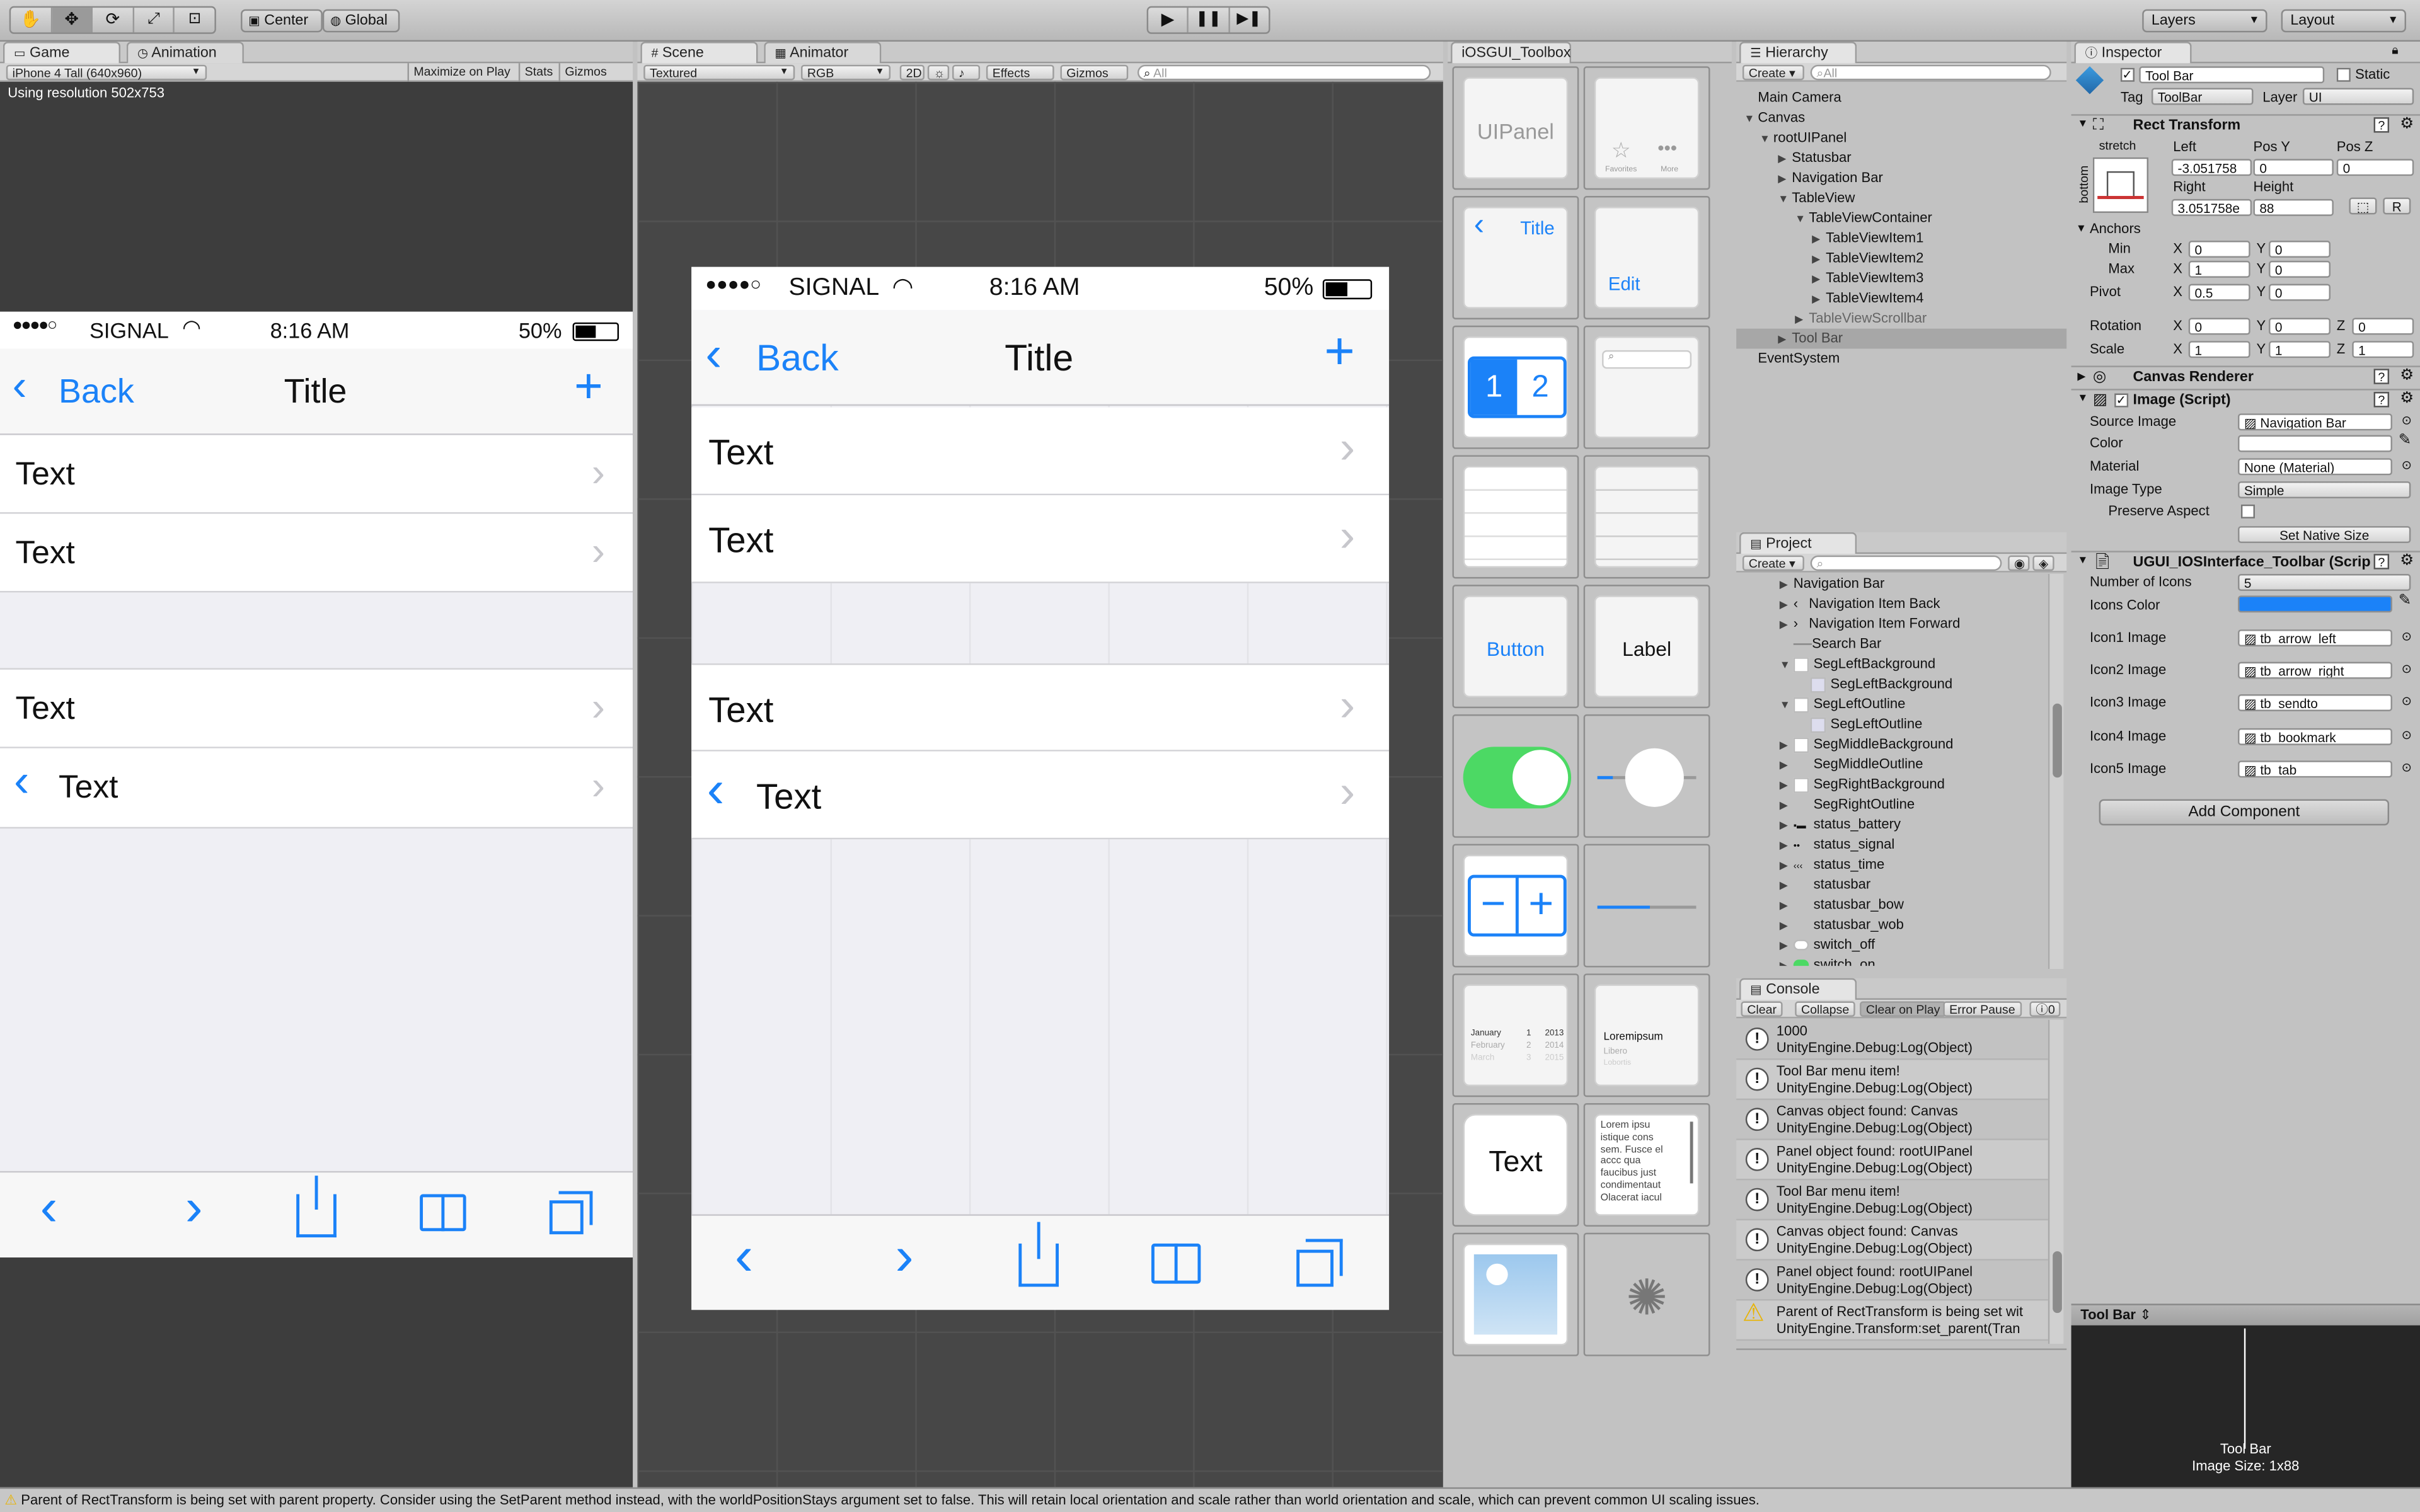  I want to click on preview-header: Tool Bar ⇕, so click(2246, 1314).